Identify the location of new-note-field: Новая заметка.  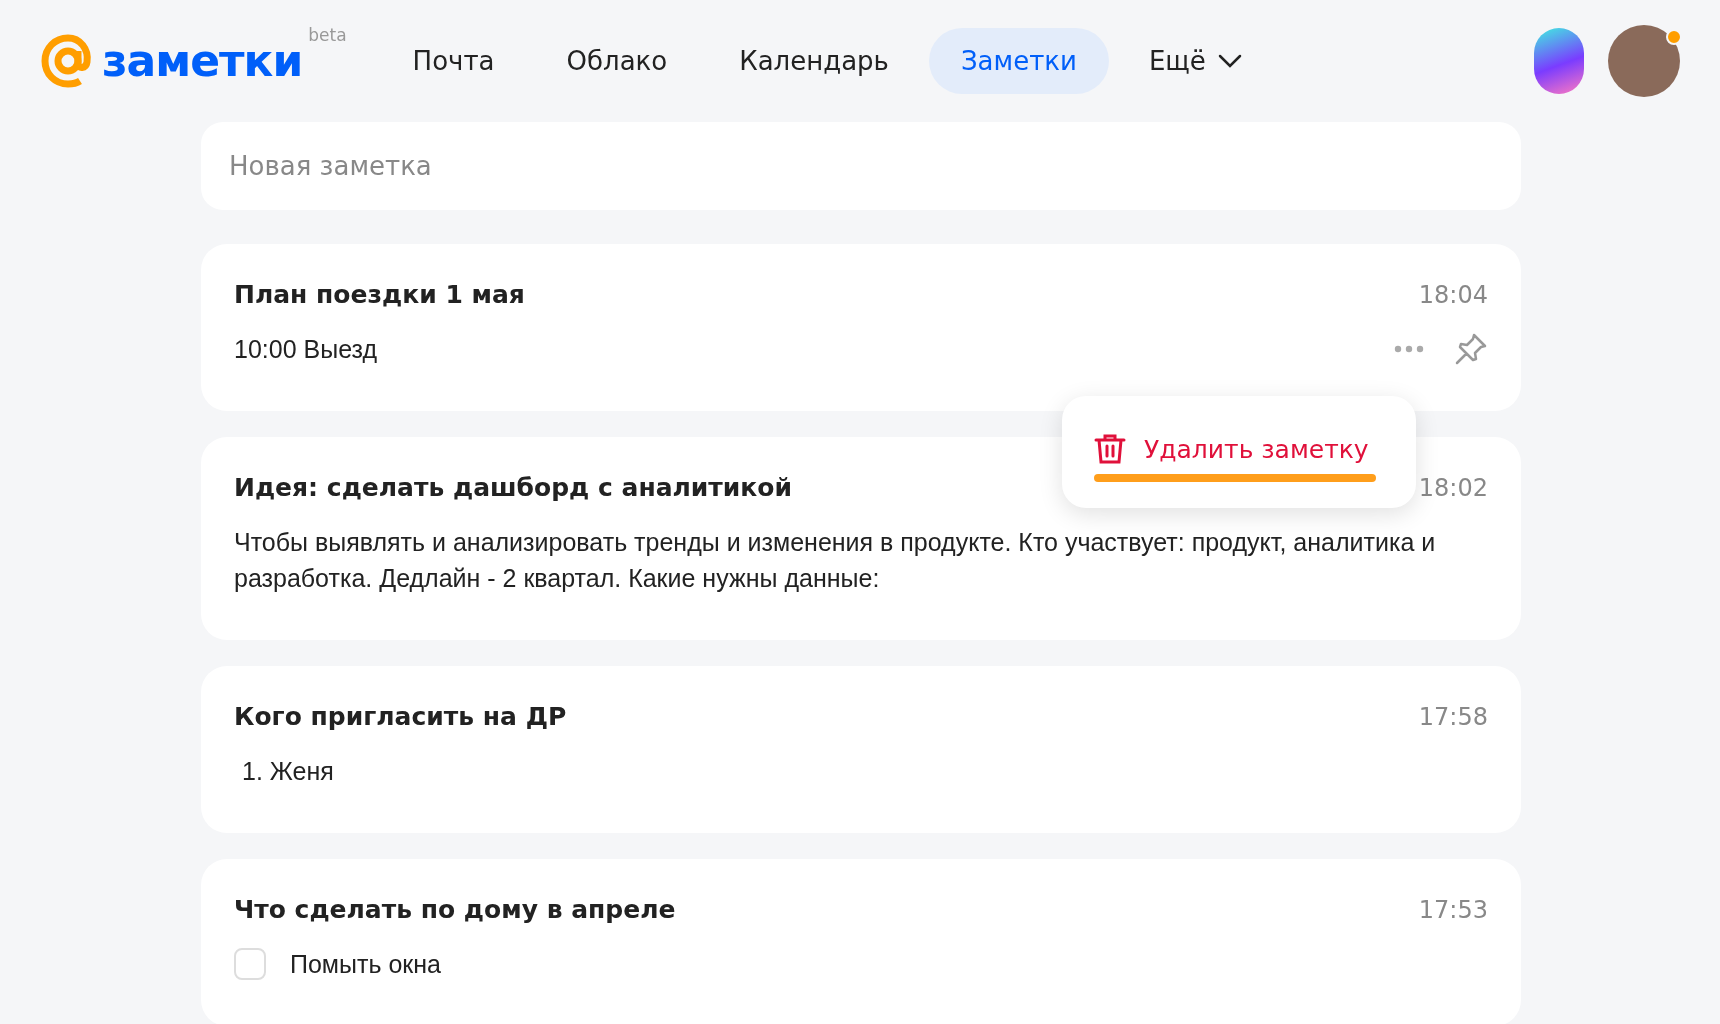
(861, 166).